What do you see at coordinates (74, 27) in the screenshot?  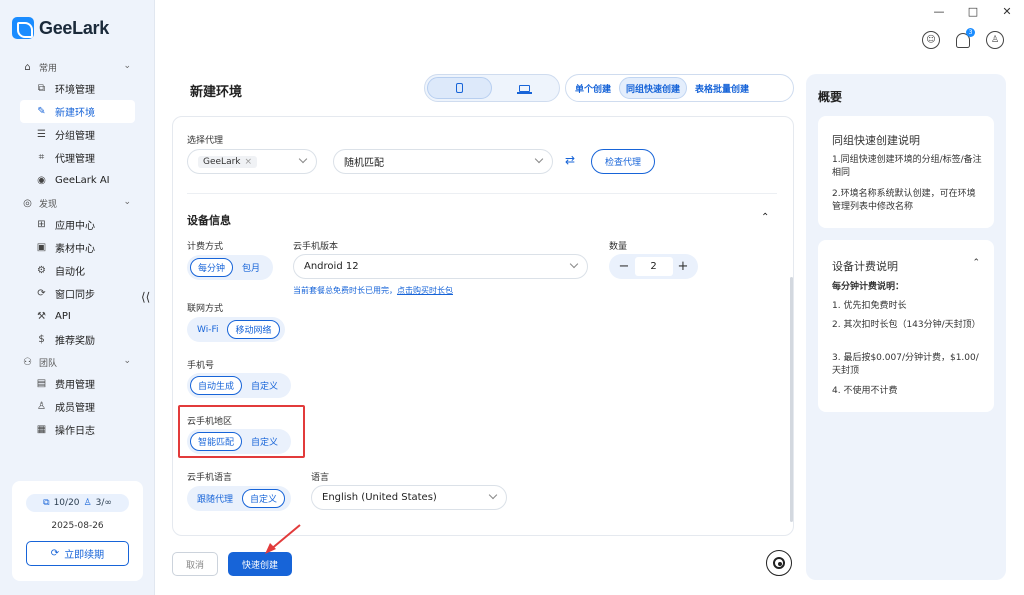 I see `app-name: GeeLark` at bounding box center [74, 27].